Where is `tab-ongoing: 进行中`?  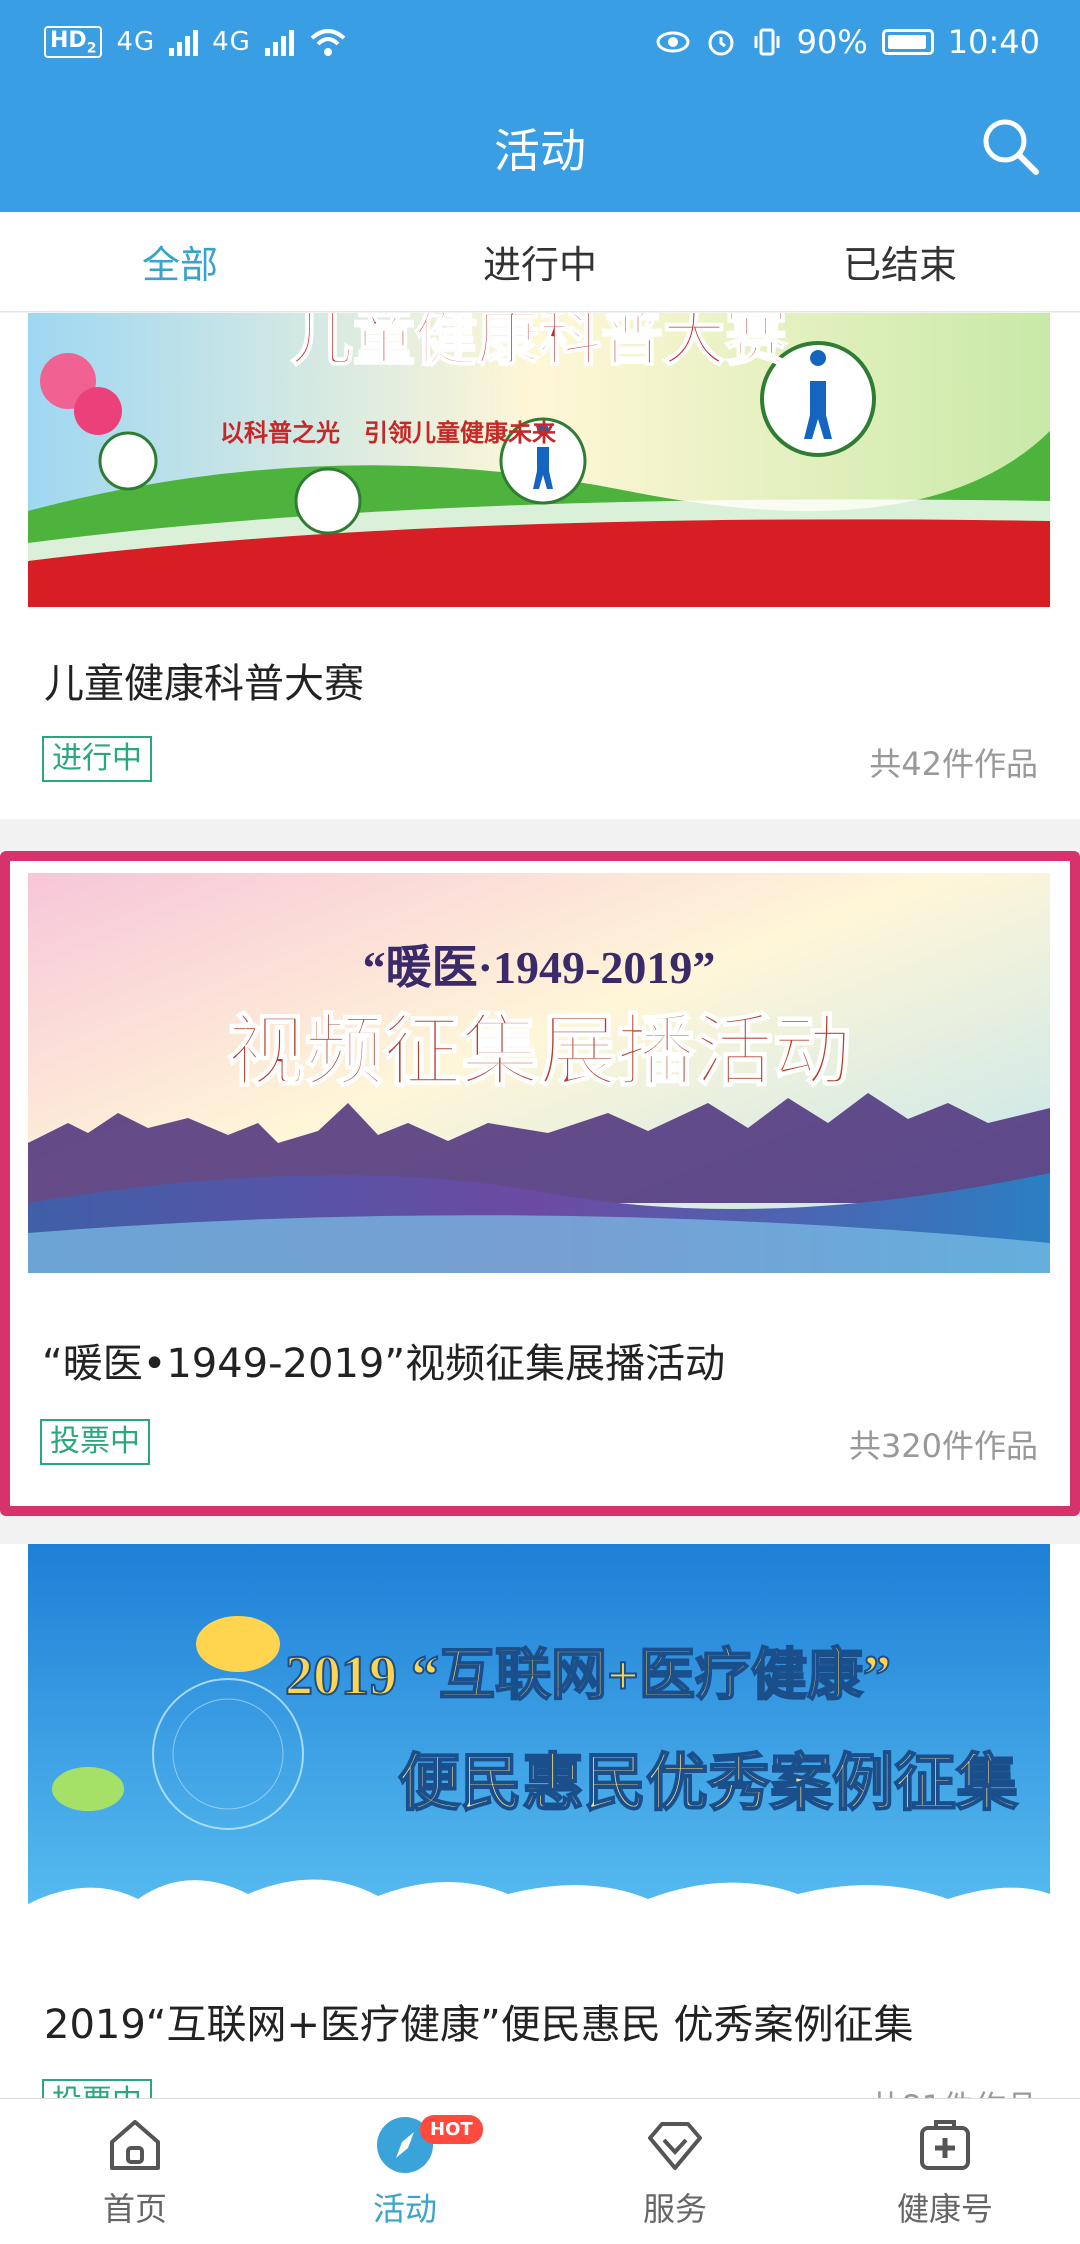 tab-ongoing: 进行中 is located at coordinates (540, 261).